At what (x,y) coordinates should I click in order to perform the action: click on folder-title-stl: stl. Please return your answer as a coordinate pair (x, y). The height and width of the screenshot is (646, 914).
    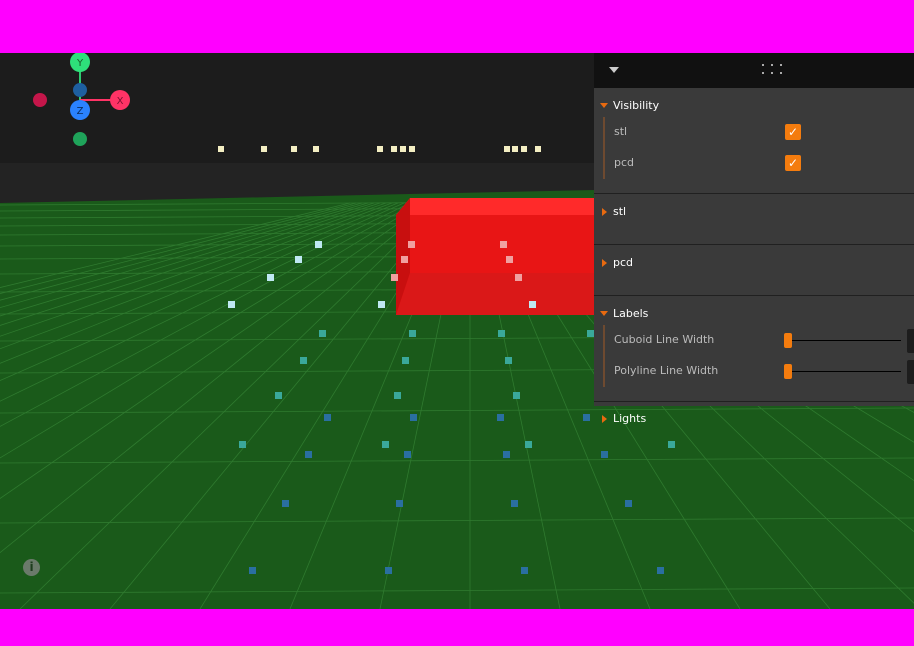
    Looking at the image, I should click on (754, 212).